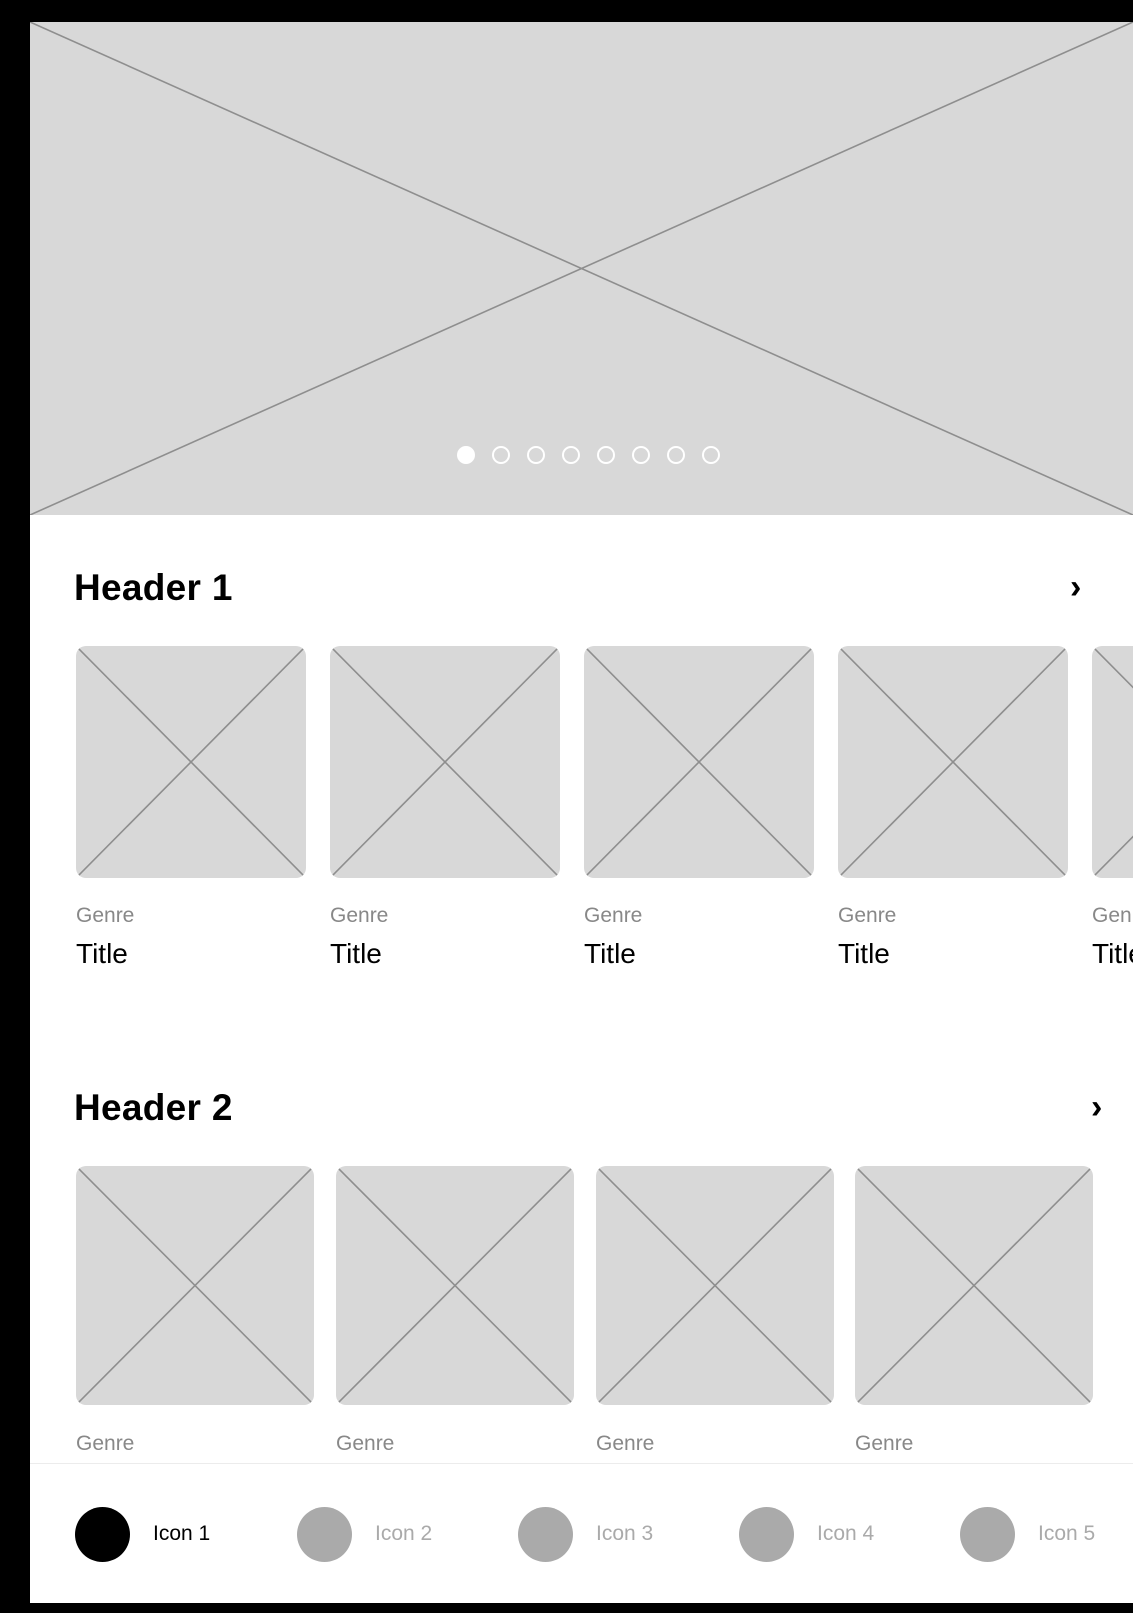 Image resolution: width=1133 pixels, height=1613 pixels. I want to click on section-1-item-1-thumbnail, so click(191, 762).